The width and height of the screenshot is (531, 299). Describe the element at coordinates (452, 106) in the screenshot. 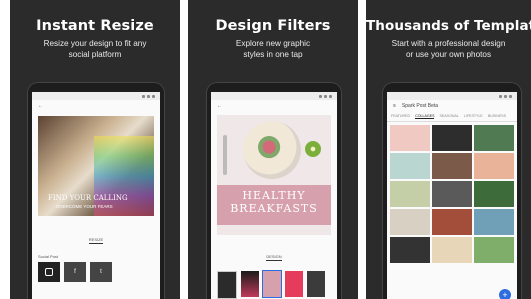

I see `app-toolbar: ≡ Spark Post Beta` at that location.